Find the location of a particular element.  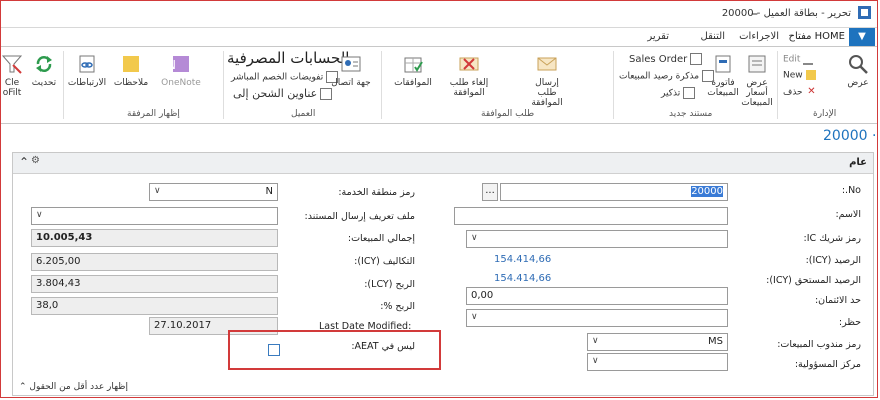

doc-sending-select: ∨ is located at coordinates (154, 216).